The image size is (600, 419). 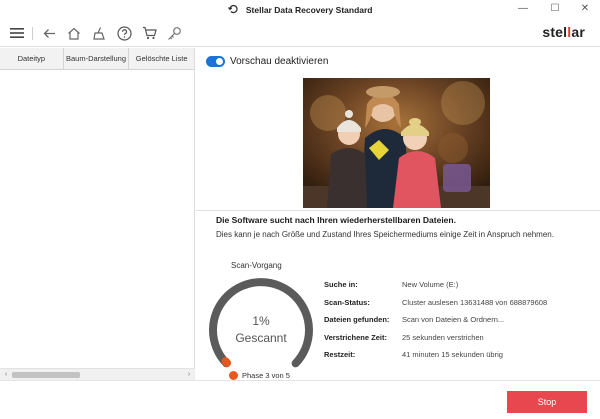 I want to click on stat-value: New Volume (E:), so click(x=430, y=285).